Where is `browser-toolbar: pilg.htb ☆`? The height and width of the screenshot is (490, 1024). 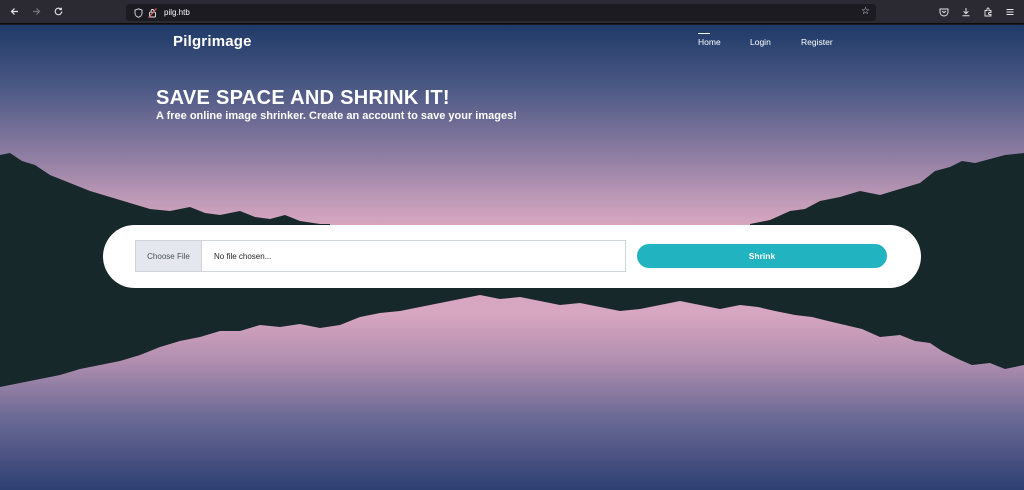 browser-toolbar: pilg.htb ☆ is located at coordinates (512, 12).